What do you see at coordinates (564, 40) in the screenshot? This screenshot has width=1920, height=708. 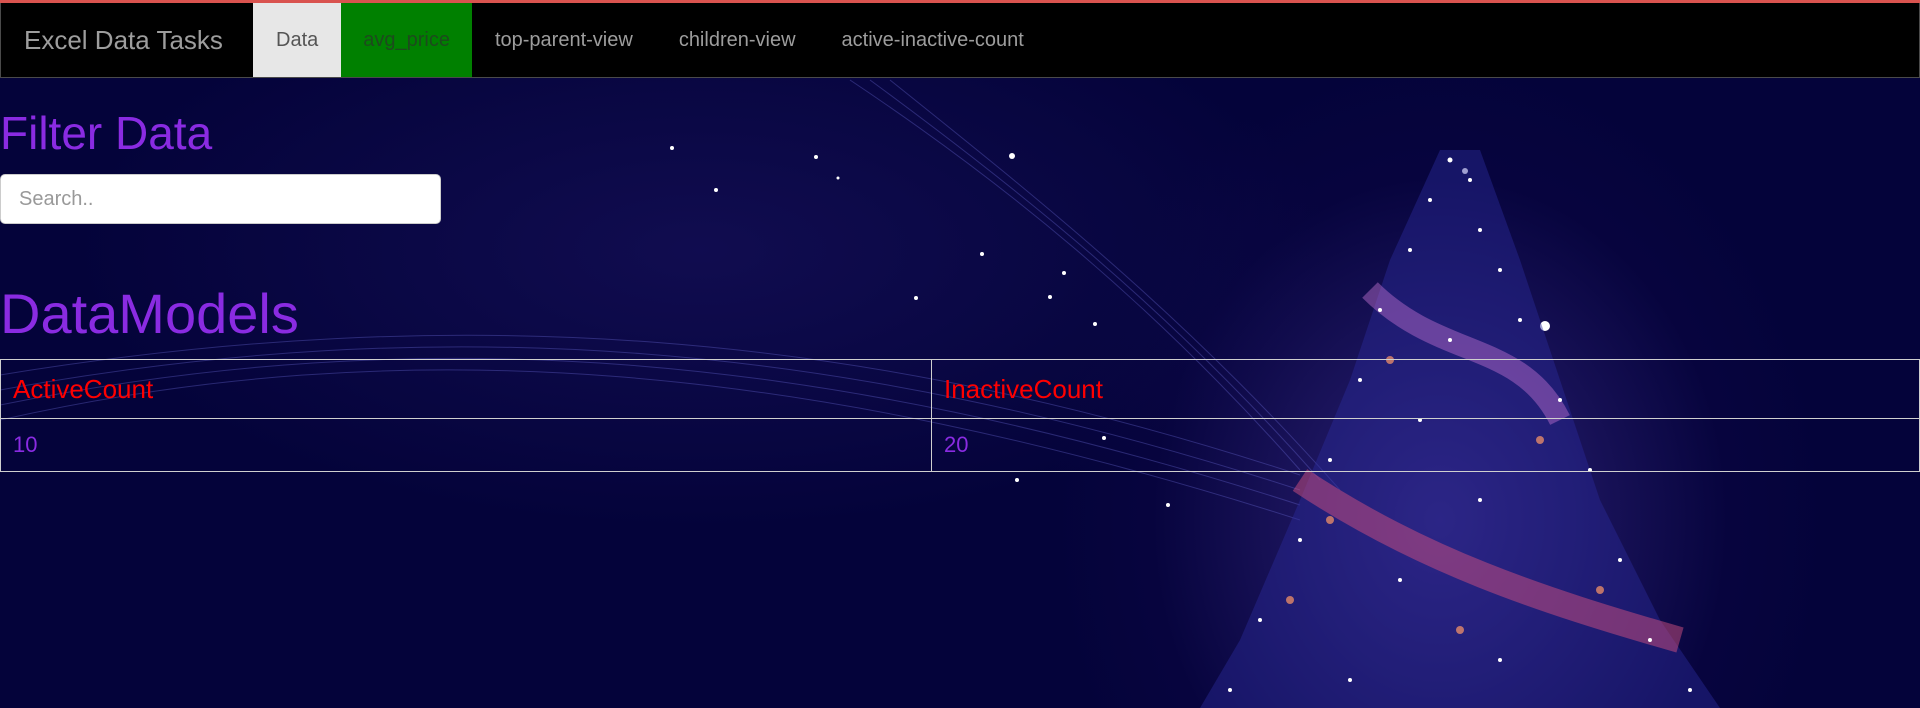 I see `nav-item-top-parent-view: top-parent-view` at bounding box center [564, 40].